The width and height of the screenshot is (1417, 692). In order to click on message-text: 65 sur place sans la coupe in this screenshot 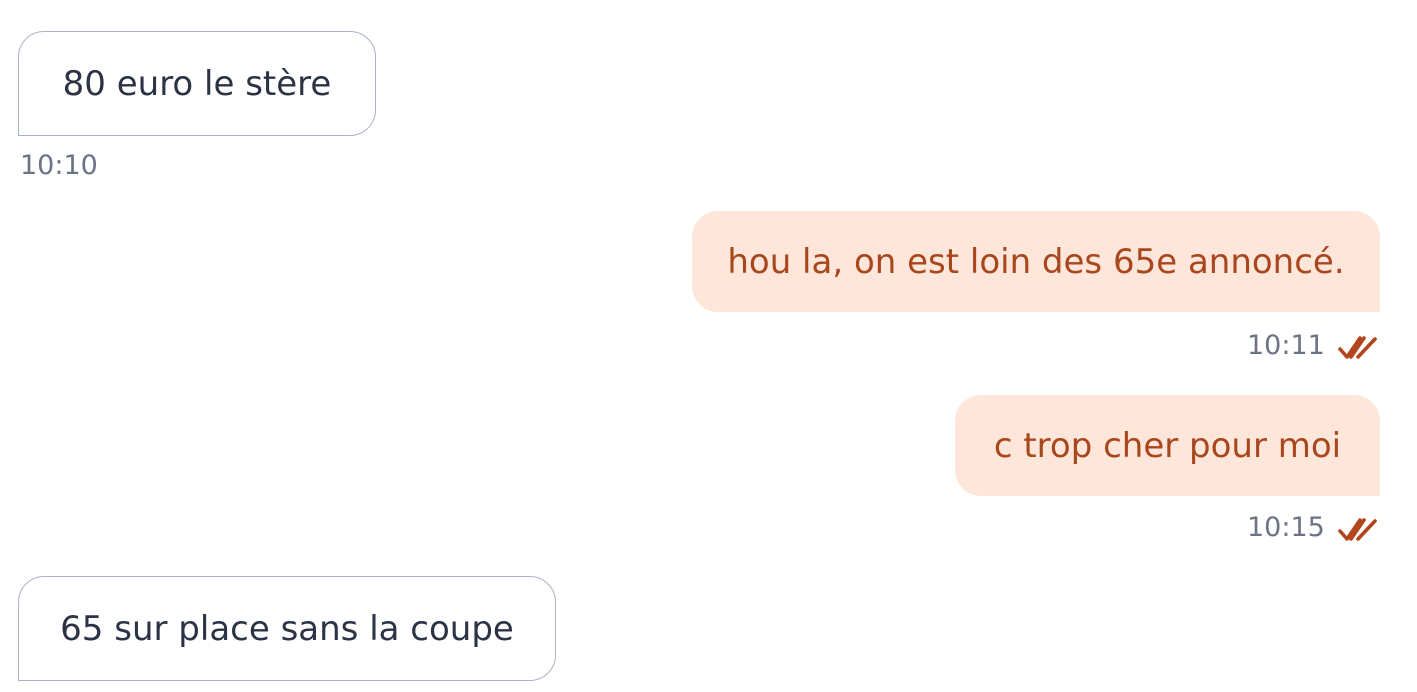, I will do `click(287, 628)`.